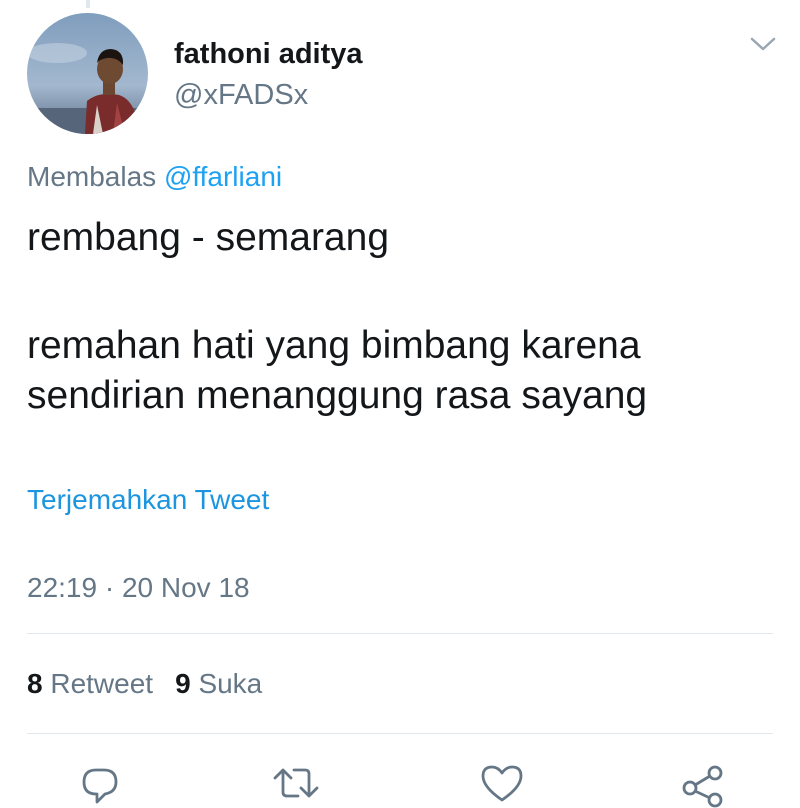  Describe the element at coordinates (268, 54) in the screenshot. I see `author-display-name: fathoni aditya` at that location.